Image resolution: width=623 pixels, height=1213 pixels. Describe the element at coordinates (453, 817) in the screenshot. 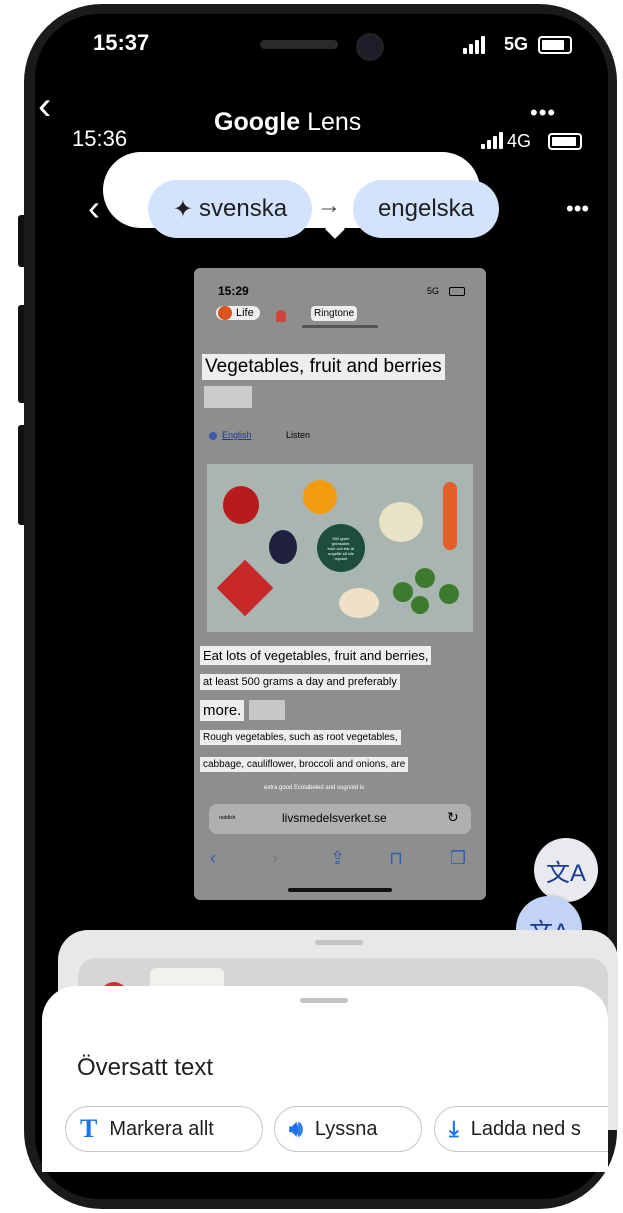

I see `reload-icon: ↻` at that location.